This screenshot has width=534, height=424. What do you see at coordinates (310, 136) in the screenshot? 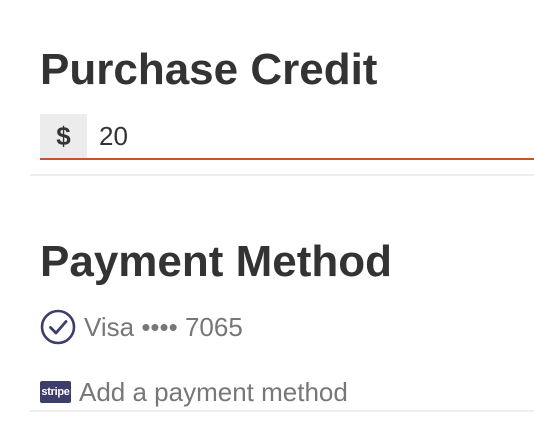
I see `credit-amount-input` at bounding box center [310, 136].